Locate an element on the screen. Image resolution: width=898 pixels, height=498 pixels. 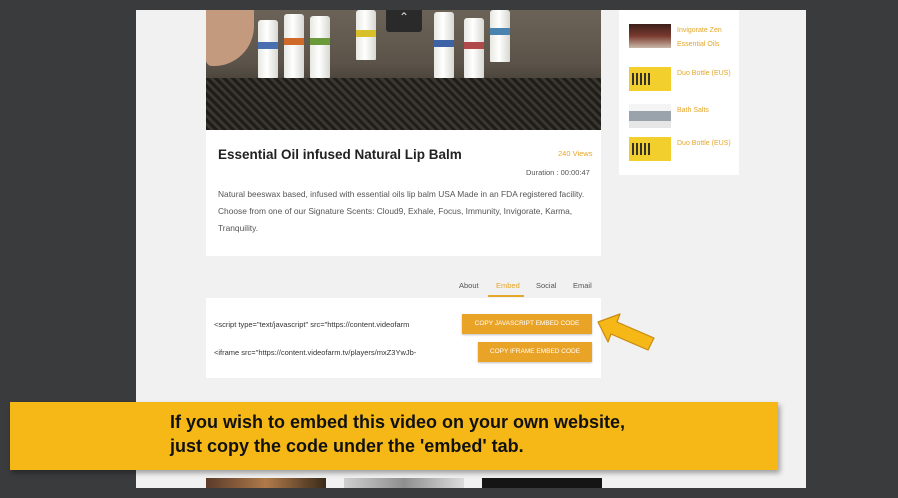
hand-image is located at coordinates (230, 38).